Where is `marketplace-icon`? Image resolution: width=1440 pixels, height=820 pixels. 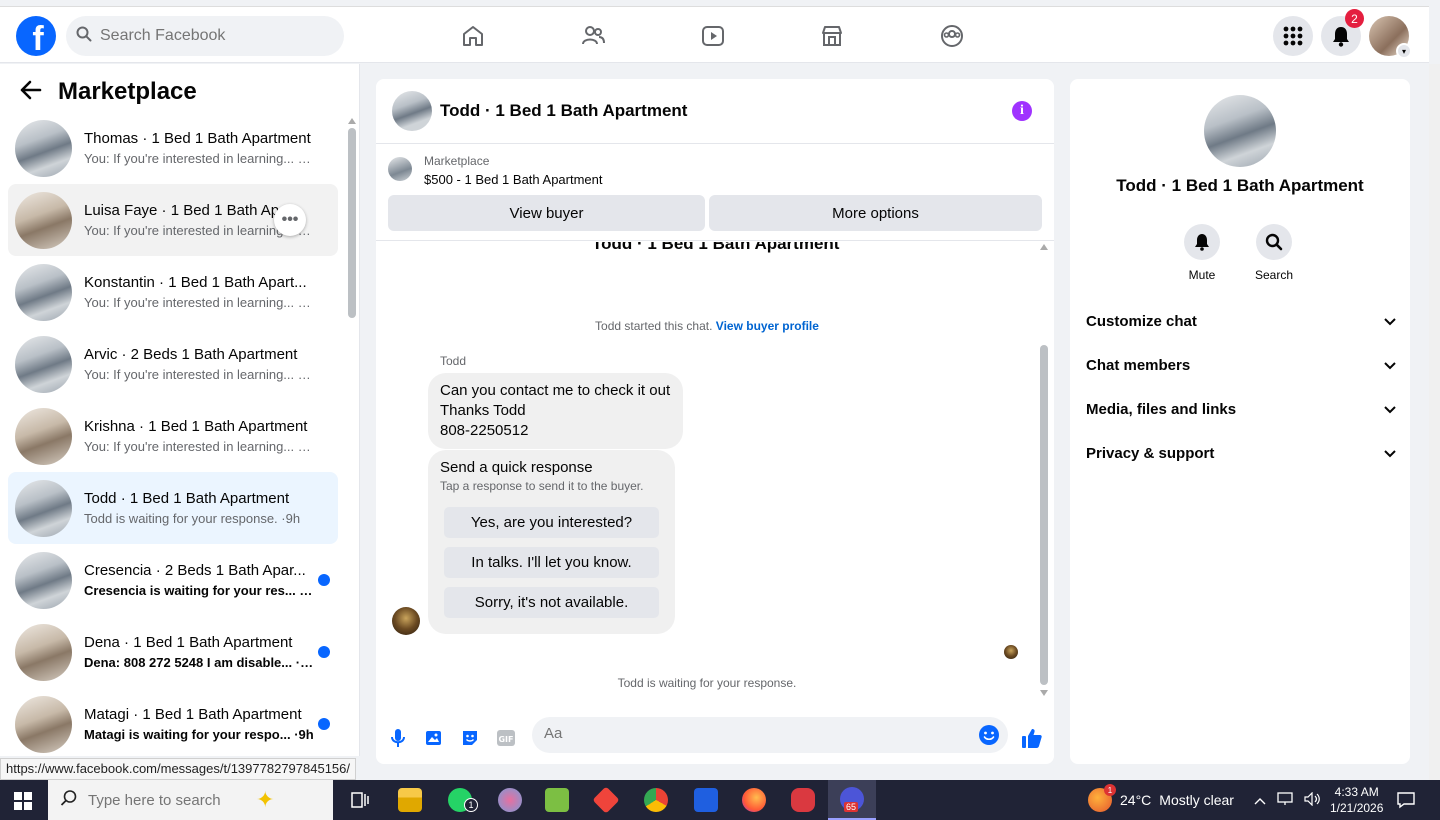 marketplace-icon is located at coordinates (832, 36).